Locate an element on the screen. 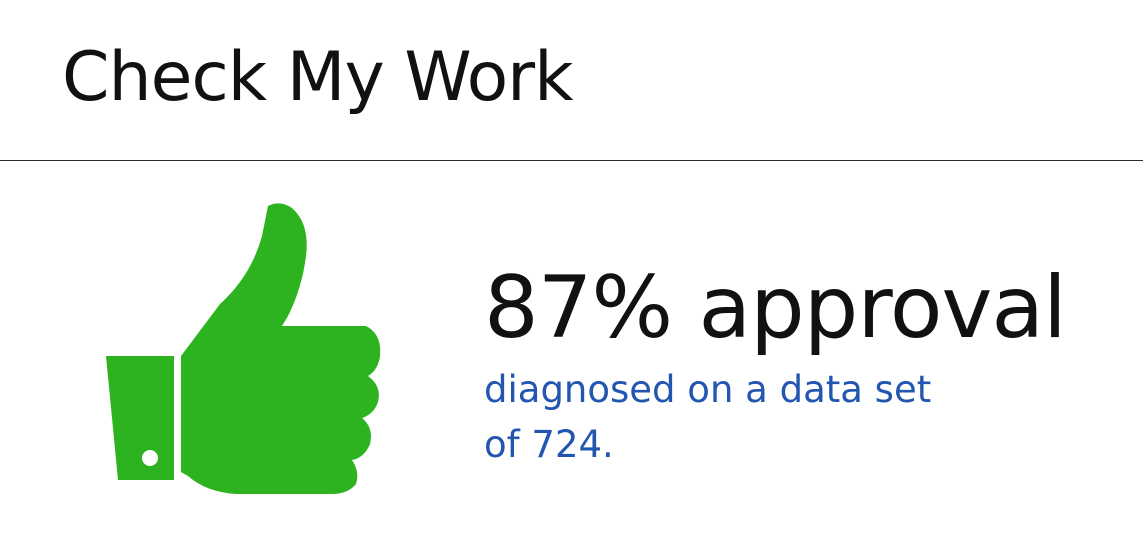 Image resolution: width=1143 pixels, height=560 pixels. thumb-cuff is located at coordinates (140, 418).